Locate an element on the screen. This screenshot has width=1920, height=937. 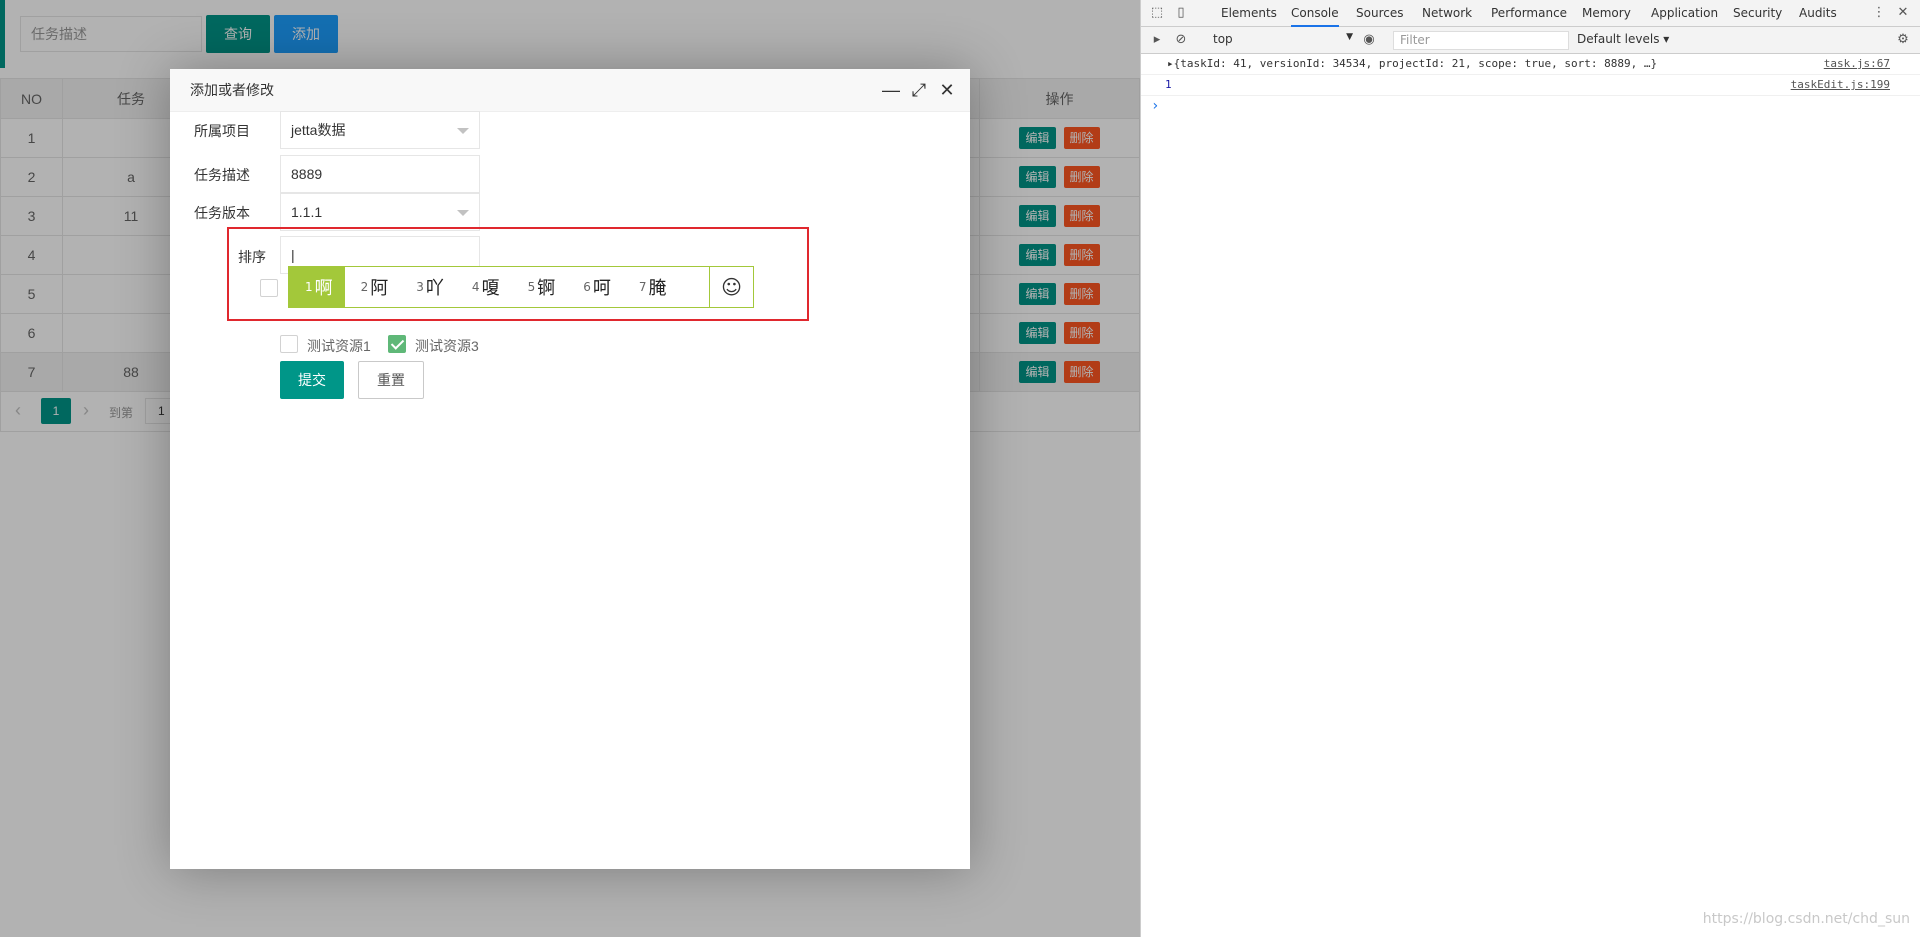
desc-input: 8889 is located at coordinates (380, 174).